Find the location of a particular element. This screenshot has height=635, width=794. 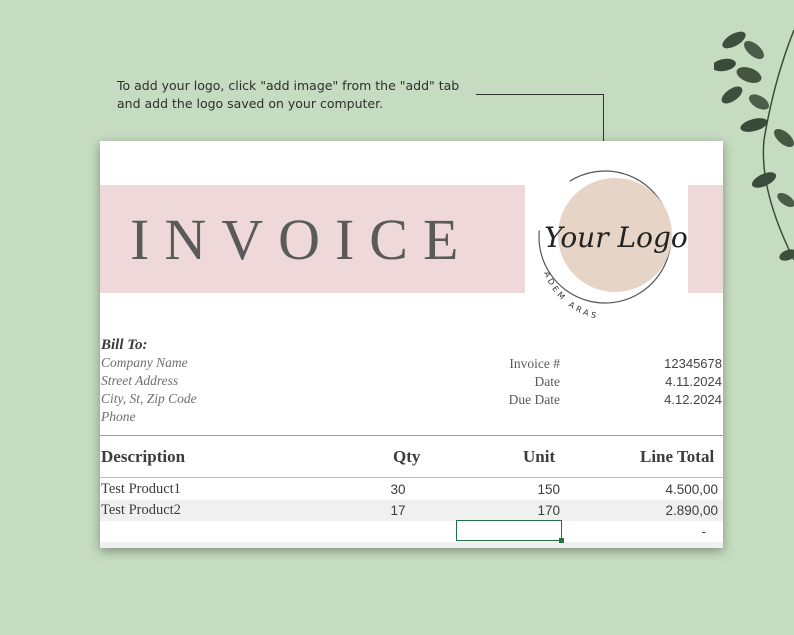

title-band-right is located at coordinates (705, 239).